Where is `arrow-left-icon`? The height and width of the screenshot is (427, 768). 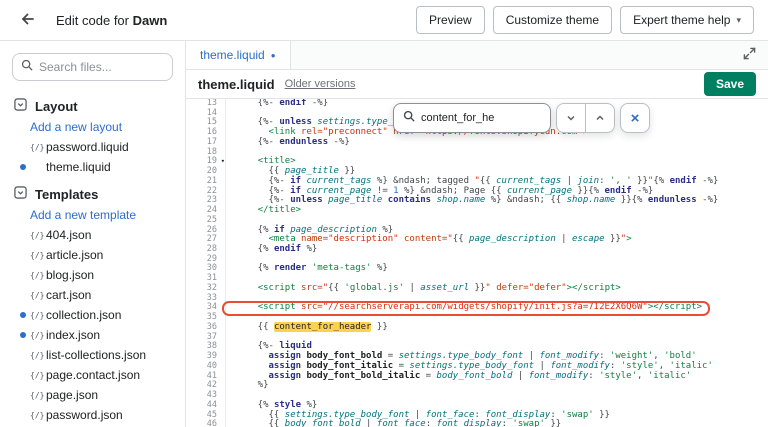
arrow-left-icon is located at coordinates (28, 20).